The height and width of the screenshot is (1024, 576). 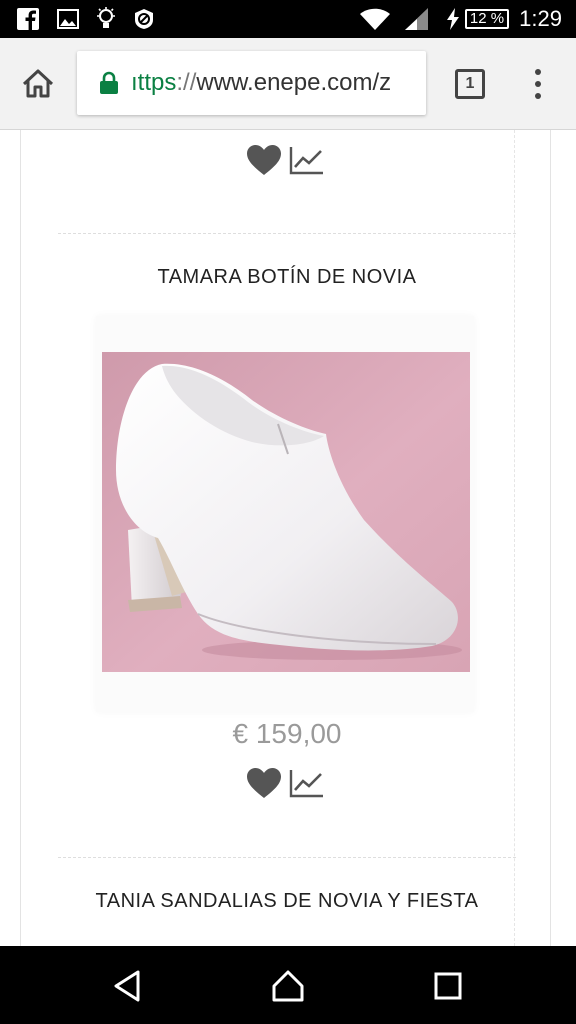 What do you see at coordinates (453, 19) in the screenshot?
I see `charging-icon` at bounding box center [453, 19].